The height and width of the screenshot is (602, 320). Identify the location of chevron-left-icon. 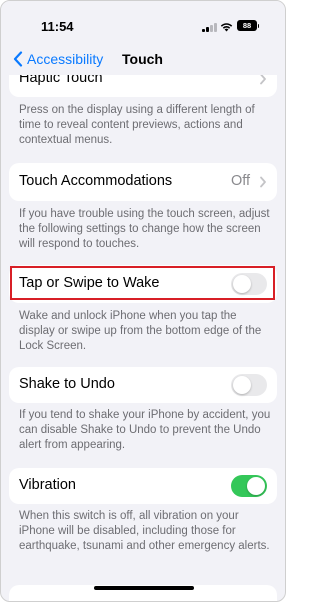
(18, 59).